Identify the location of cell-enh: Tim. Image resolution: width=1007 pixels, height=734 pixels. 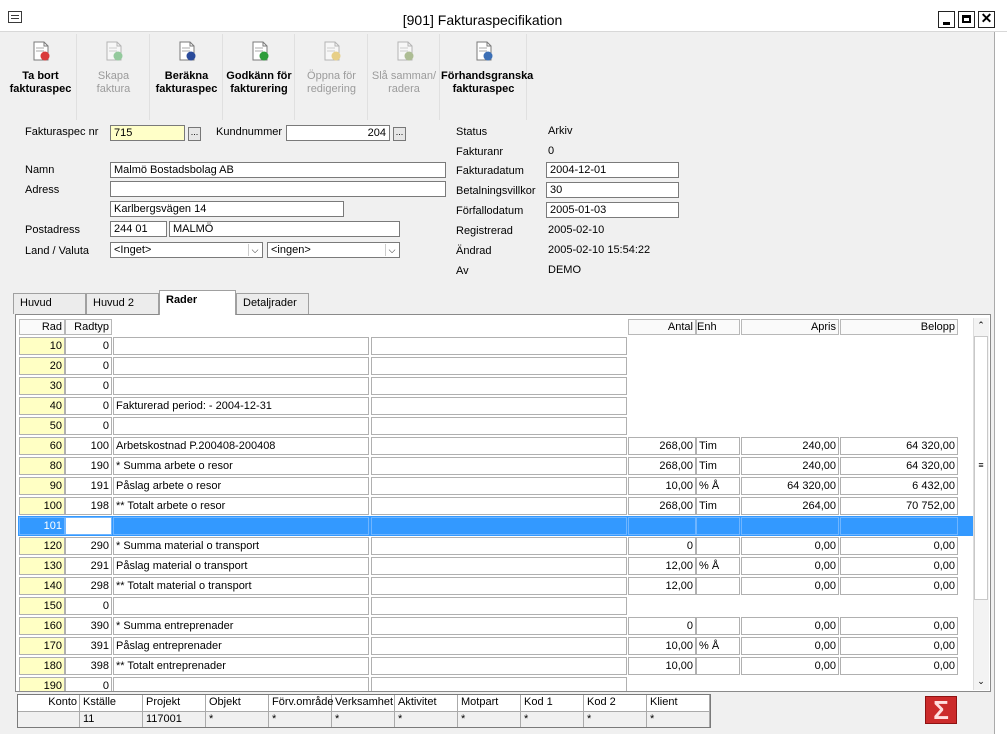
(718, 506).